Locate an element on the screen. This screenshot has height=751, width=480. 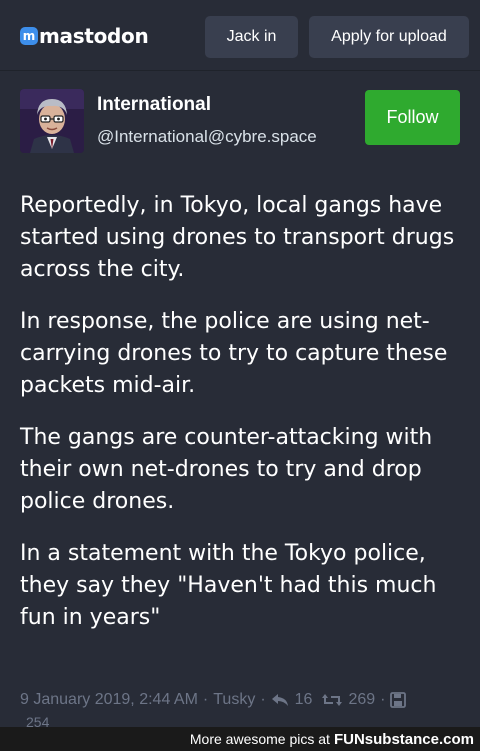
boost-icon is located at coordinates (332, 700).